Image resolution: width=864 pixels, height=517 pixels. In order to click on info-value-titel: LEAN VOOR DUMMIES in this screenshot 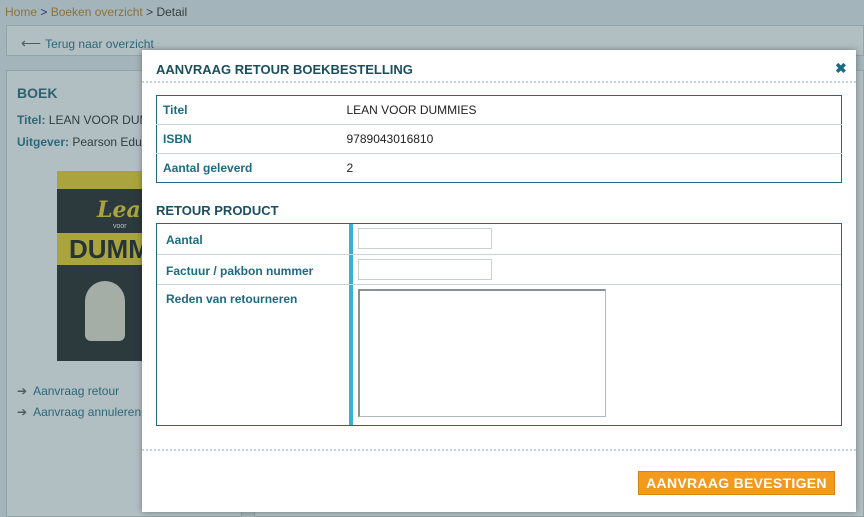, I will do `click(411, 110)`.